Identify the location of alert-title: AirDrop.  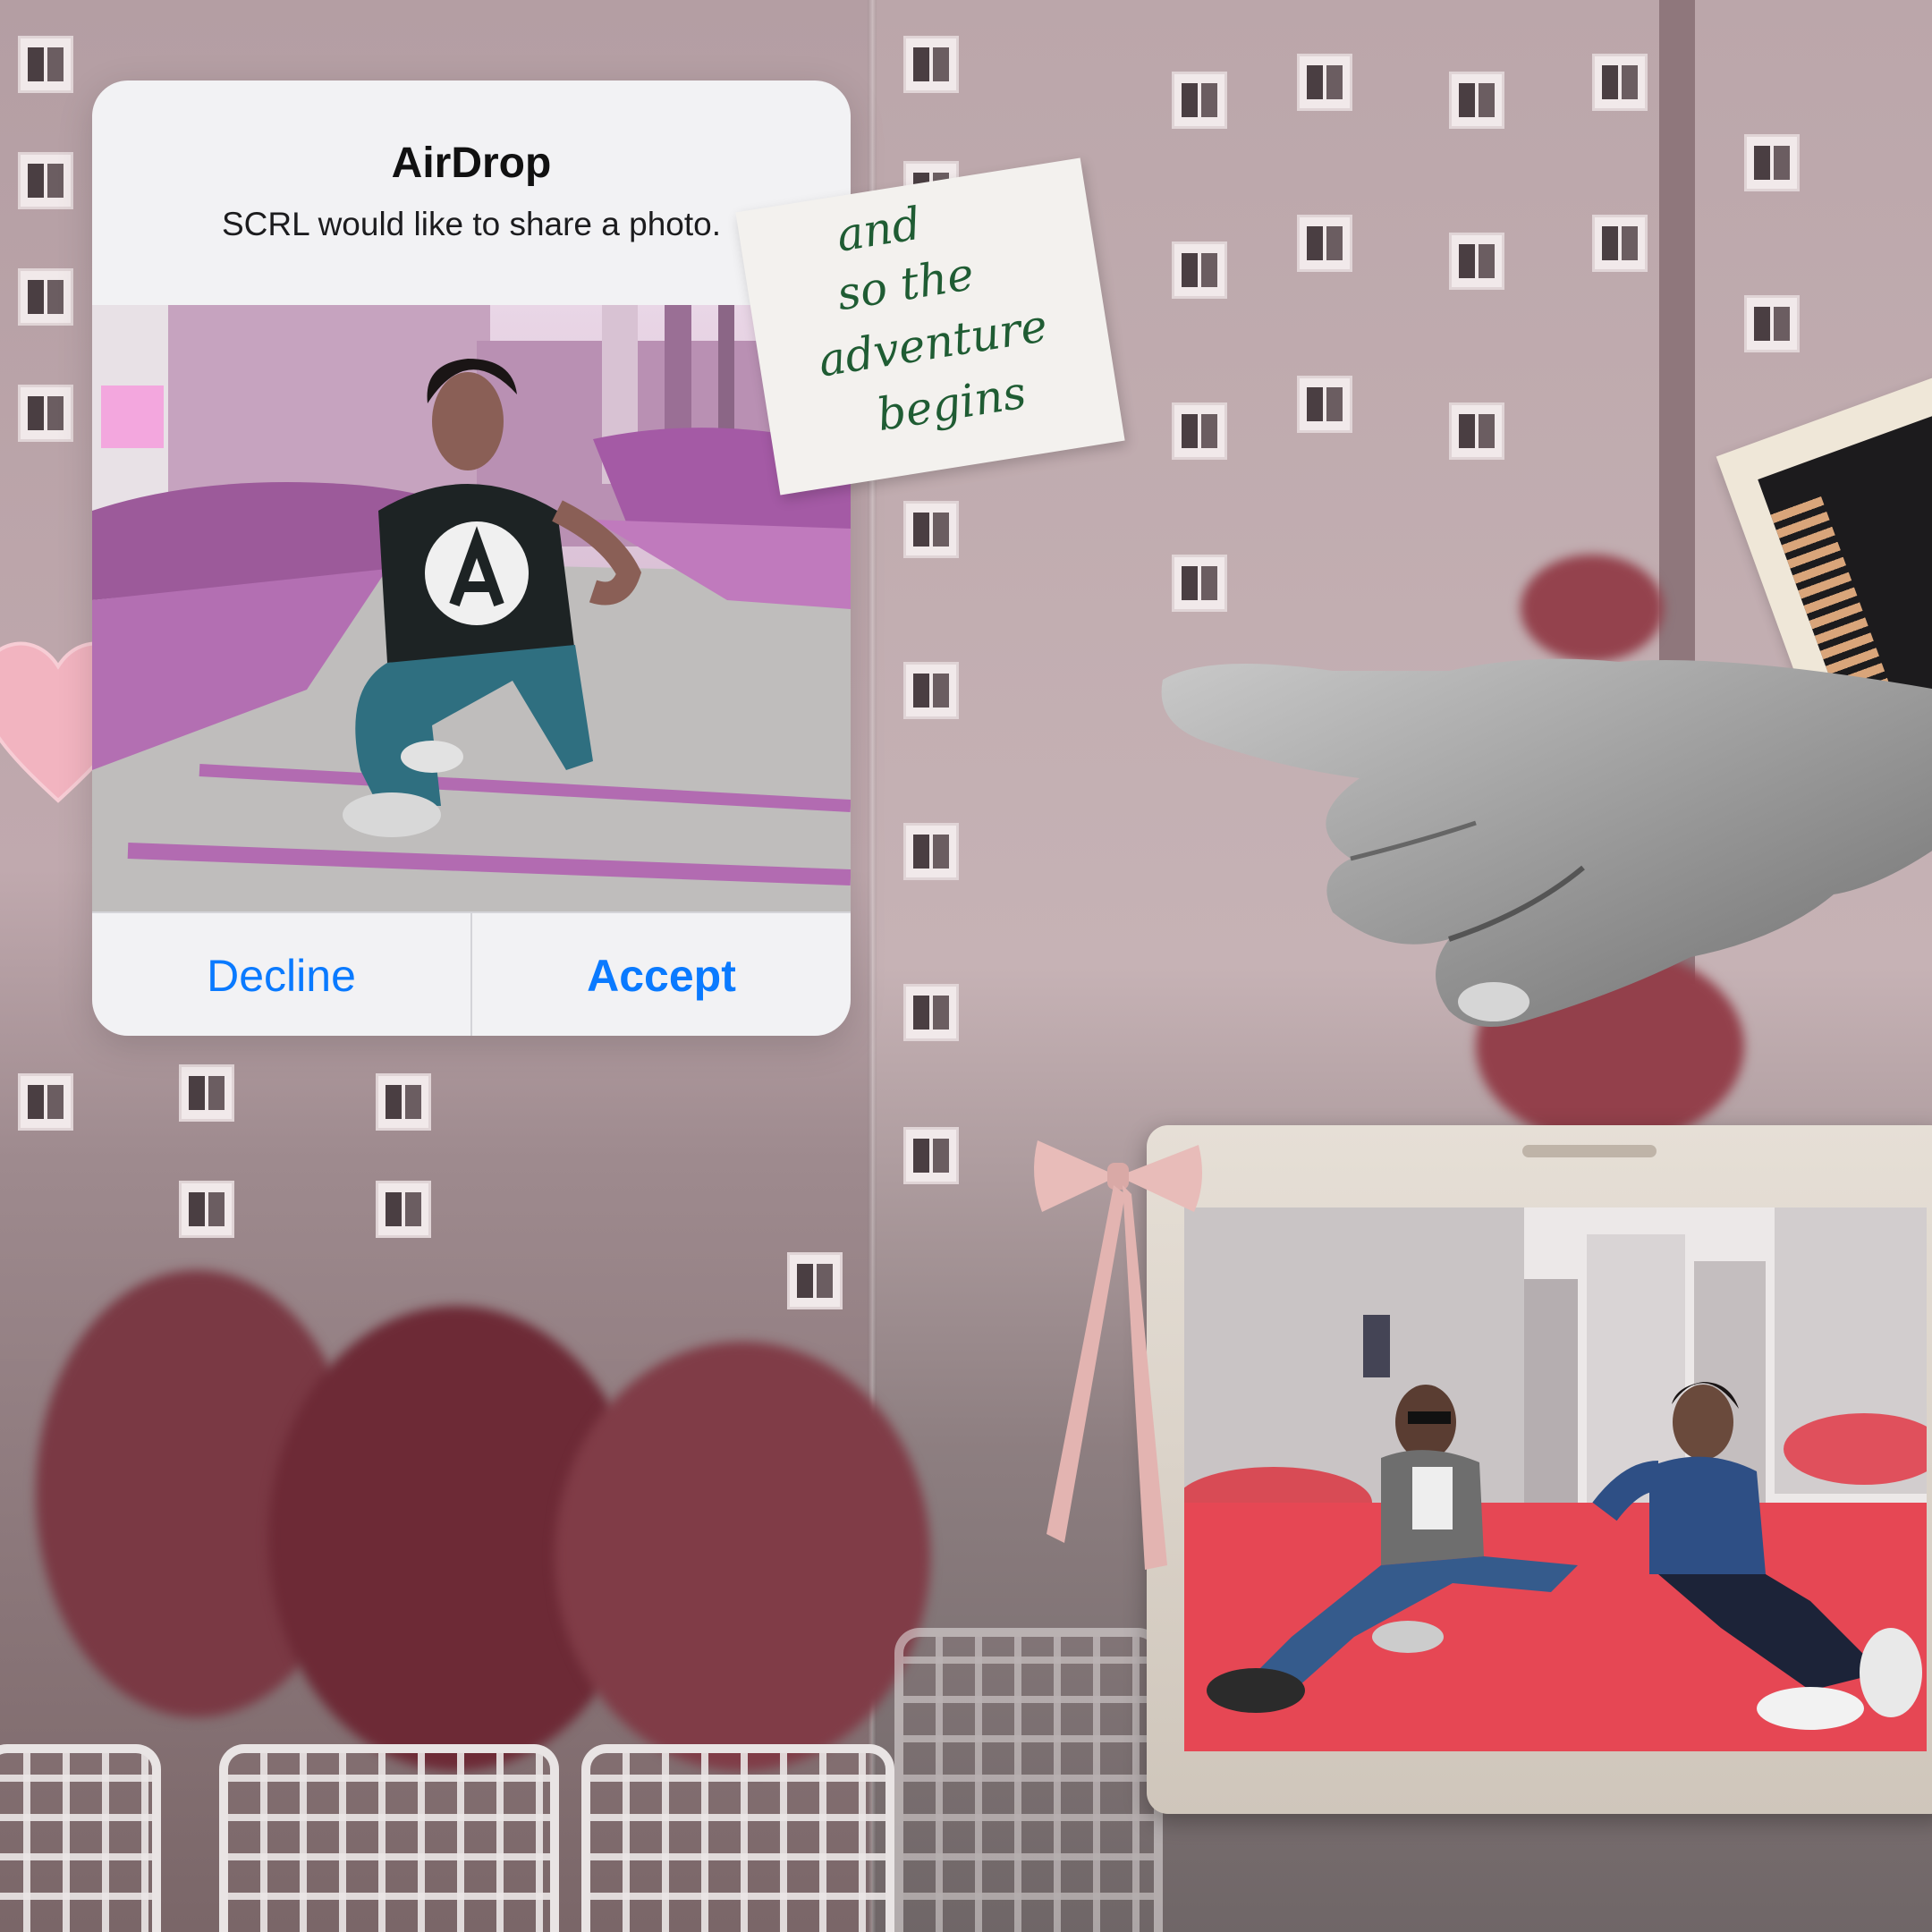
(471, 163).